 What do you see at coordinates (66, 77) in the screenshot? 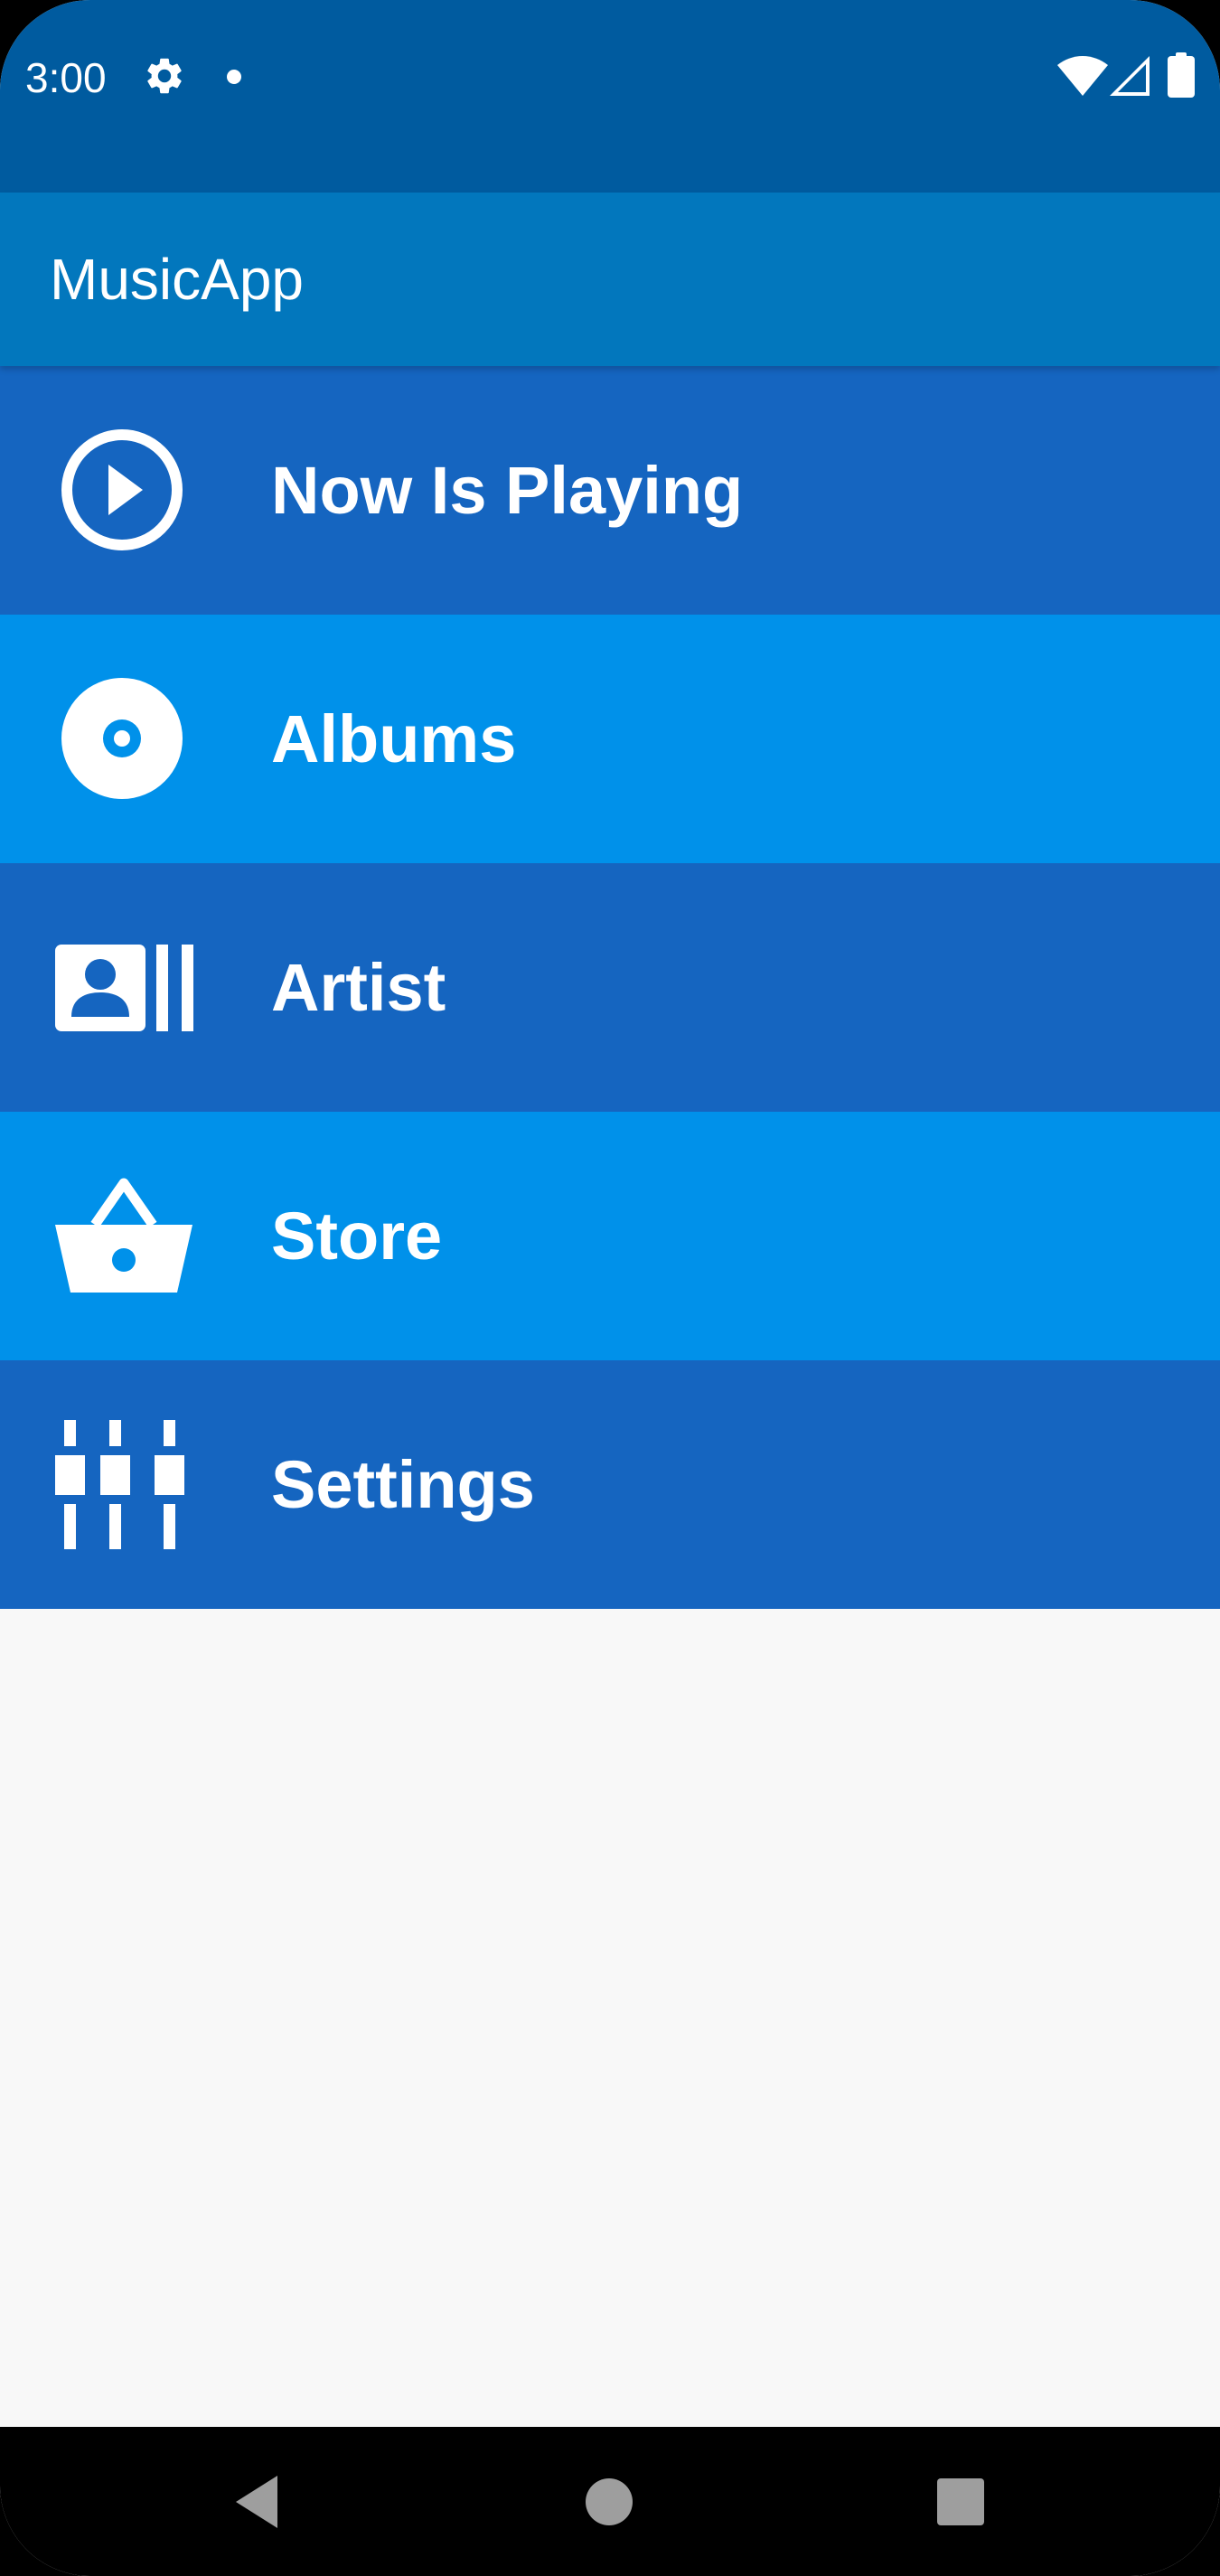
I see `status-time: 3:00` at bounding box center [66, 77].